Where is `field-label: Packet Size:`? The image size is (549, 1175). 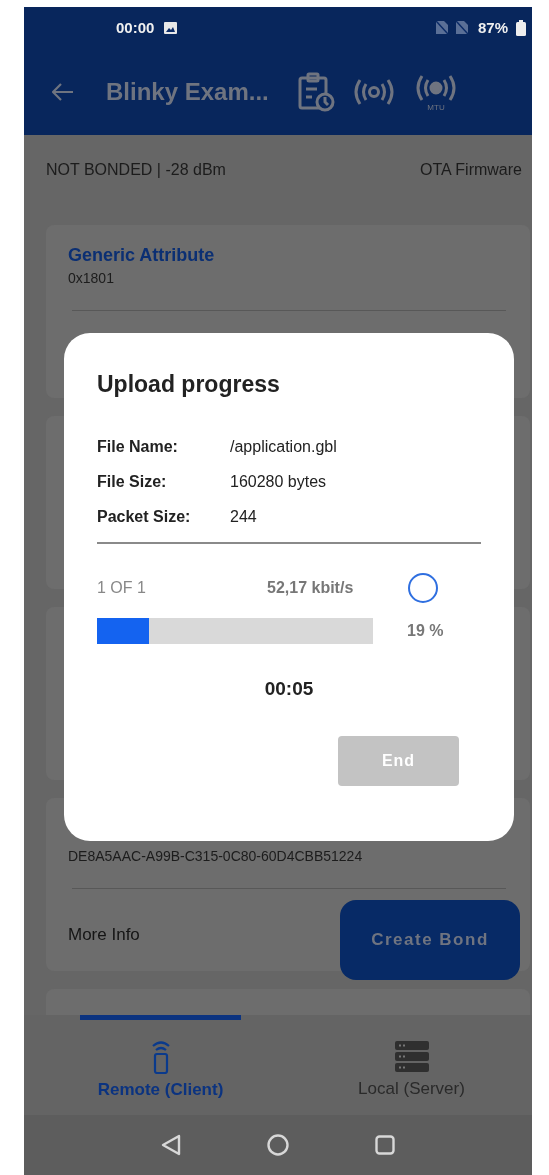
field-label: Packet Size: is located at coordinates (144, 517).